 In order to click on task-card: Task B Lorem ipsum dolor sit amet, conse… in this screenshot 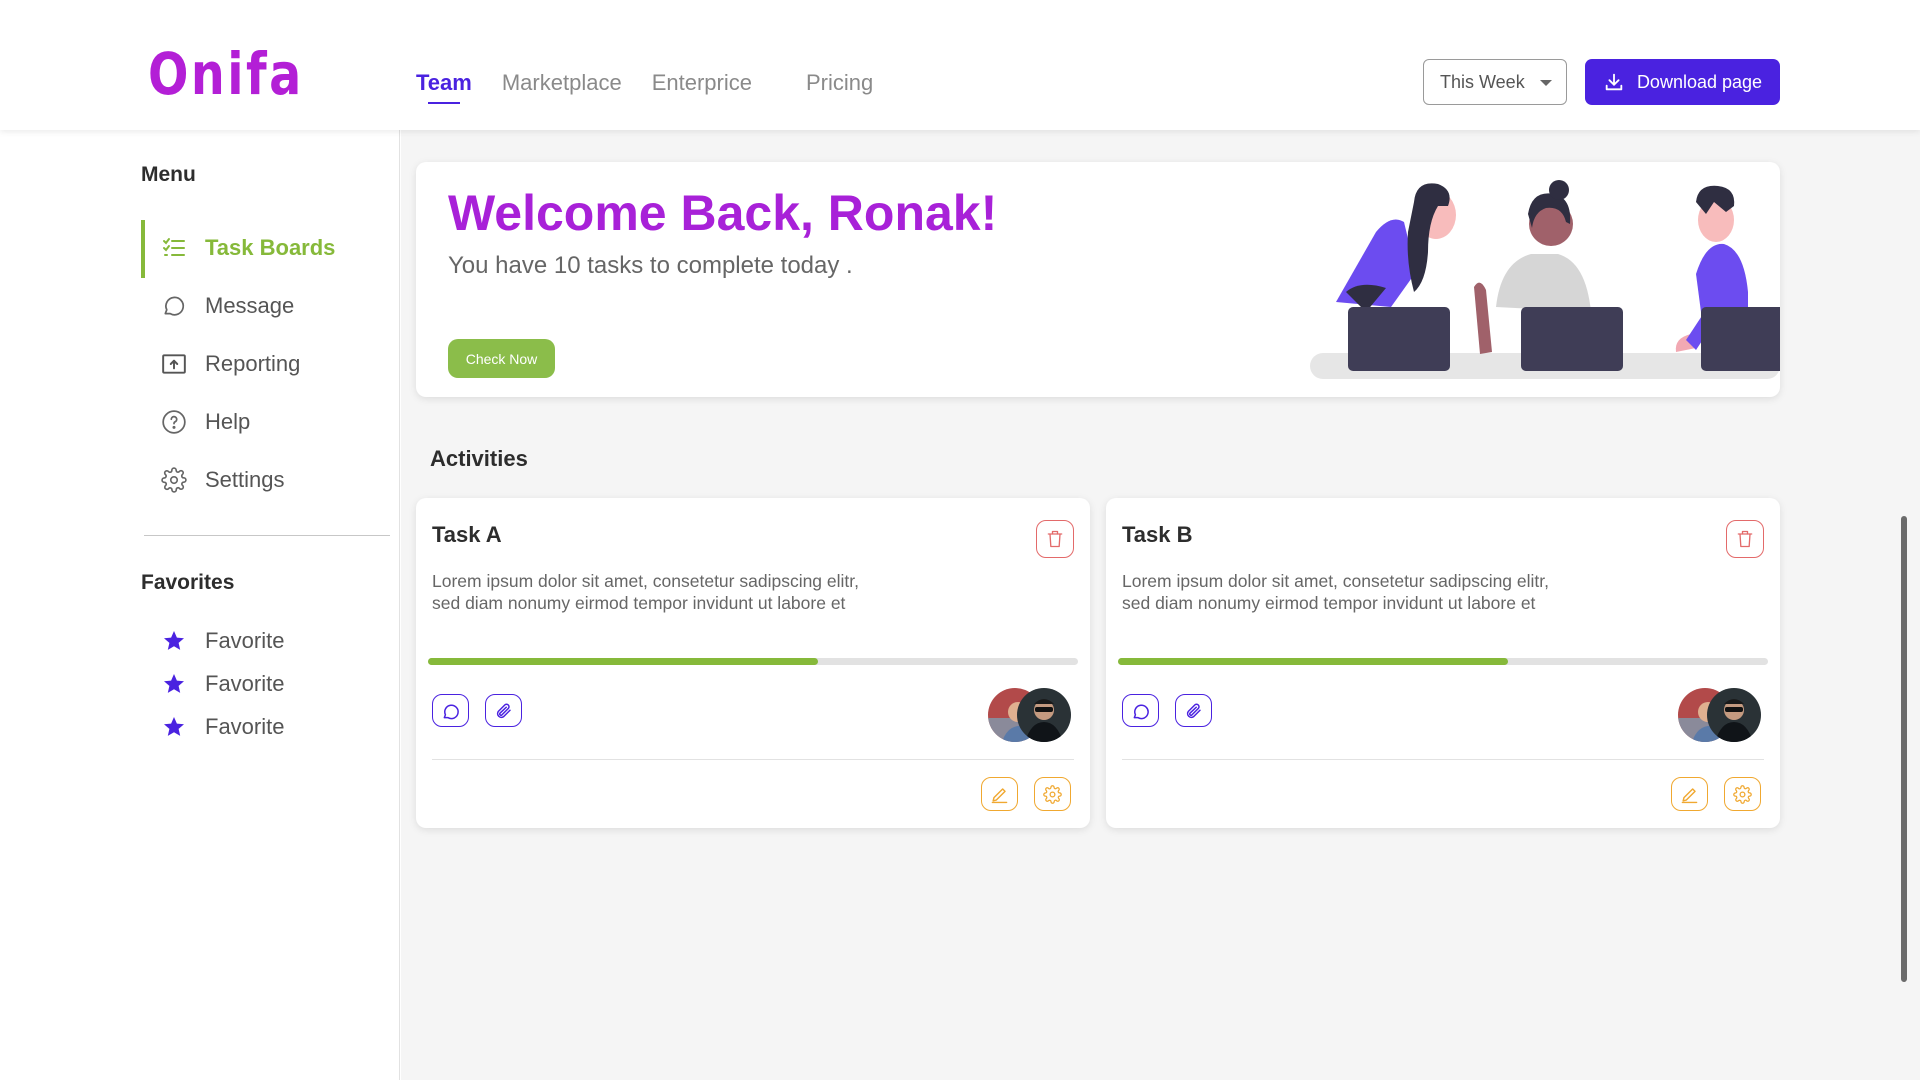, I will do `click(1443, 663)`.